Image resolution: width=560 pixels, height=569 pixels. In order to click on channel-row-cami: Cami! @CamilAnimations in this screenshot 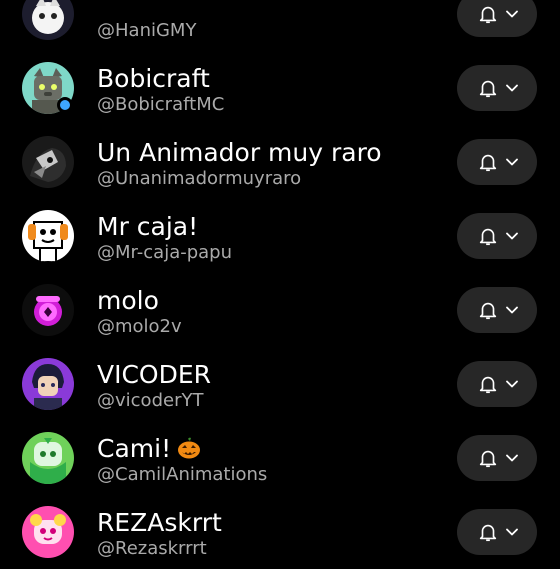, I will do `click(280, 458)`.